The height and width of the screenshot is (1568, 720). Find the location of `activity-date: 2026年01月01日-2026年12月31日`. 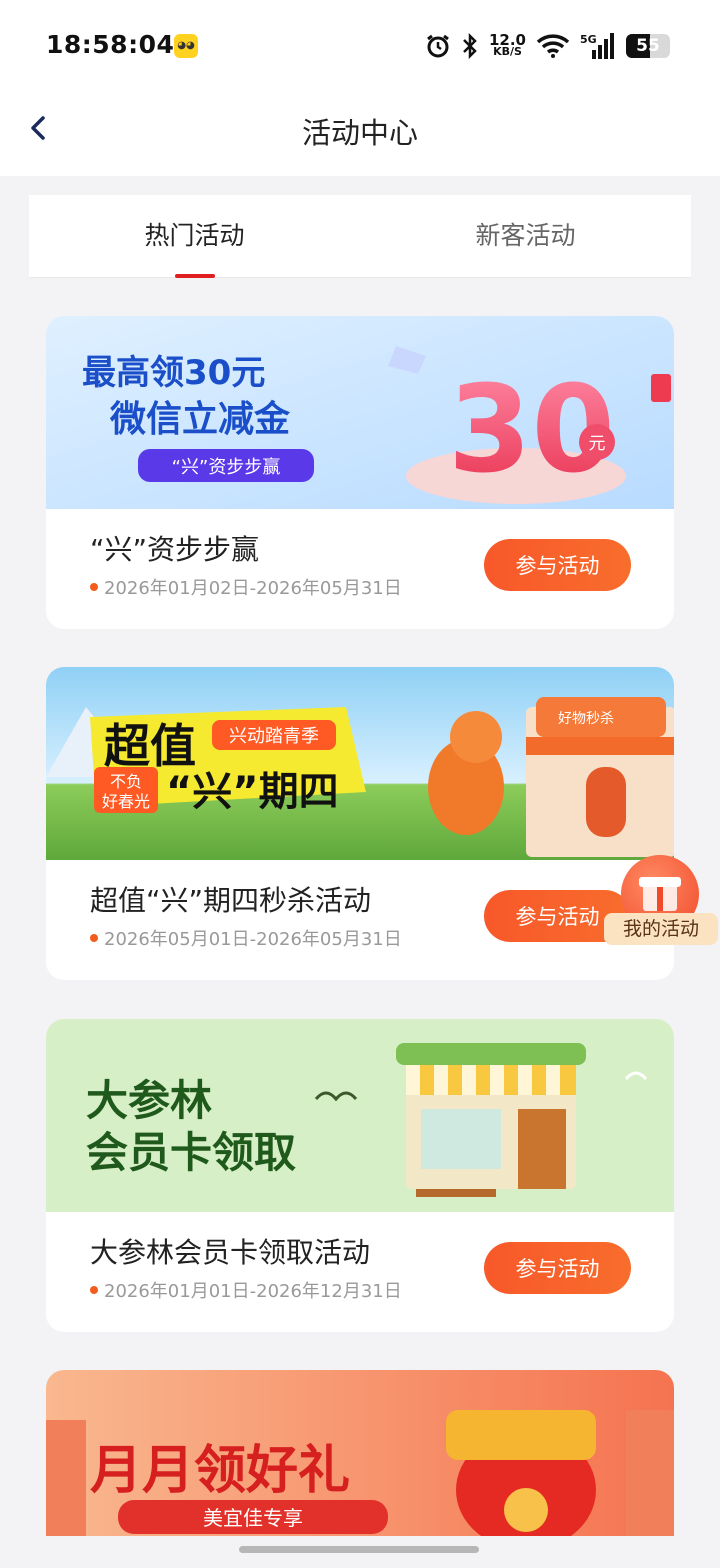

activity-date: 2026年01月01日-2026年12月31日 is located at coordinates (246, 1290).